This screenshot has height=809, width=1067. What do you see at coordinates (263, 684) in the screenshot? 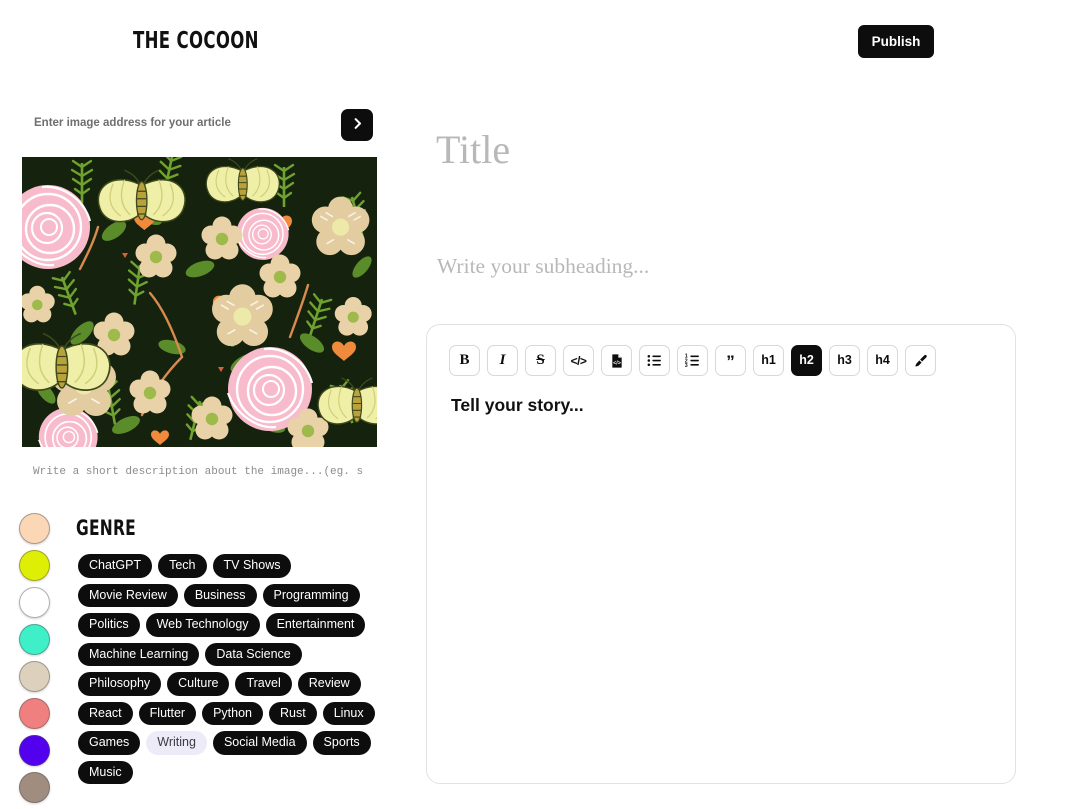
I see `genre-tag: Travel` at bounding box center [263, 684].